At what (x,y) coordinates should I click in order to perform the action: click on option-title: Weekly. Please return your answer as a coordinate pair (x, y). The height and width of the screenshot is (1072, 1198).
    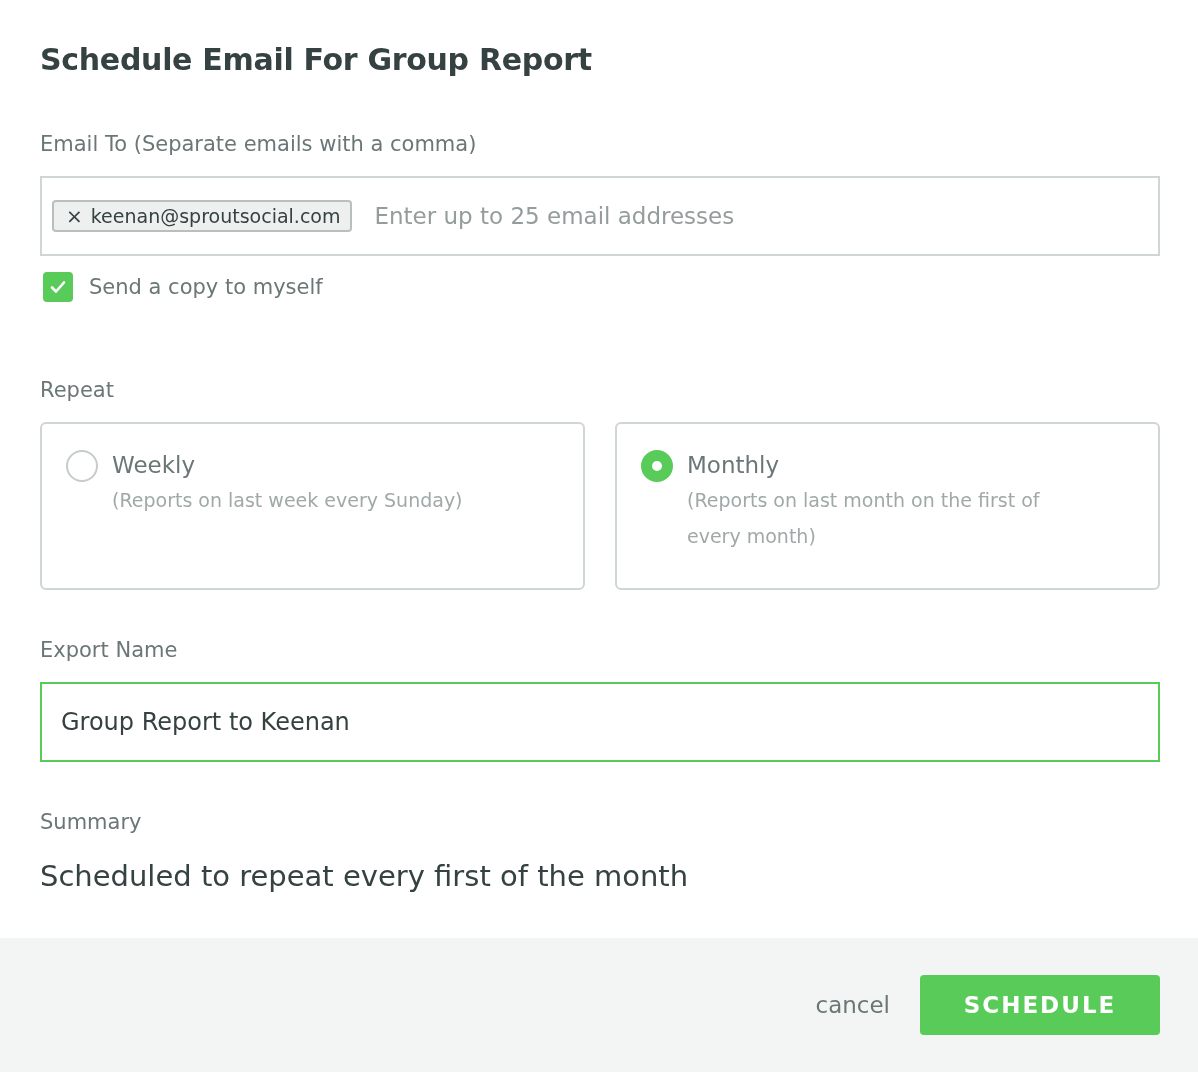
    Looking at the image, I should click on (154, 465).